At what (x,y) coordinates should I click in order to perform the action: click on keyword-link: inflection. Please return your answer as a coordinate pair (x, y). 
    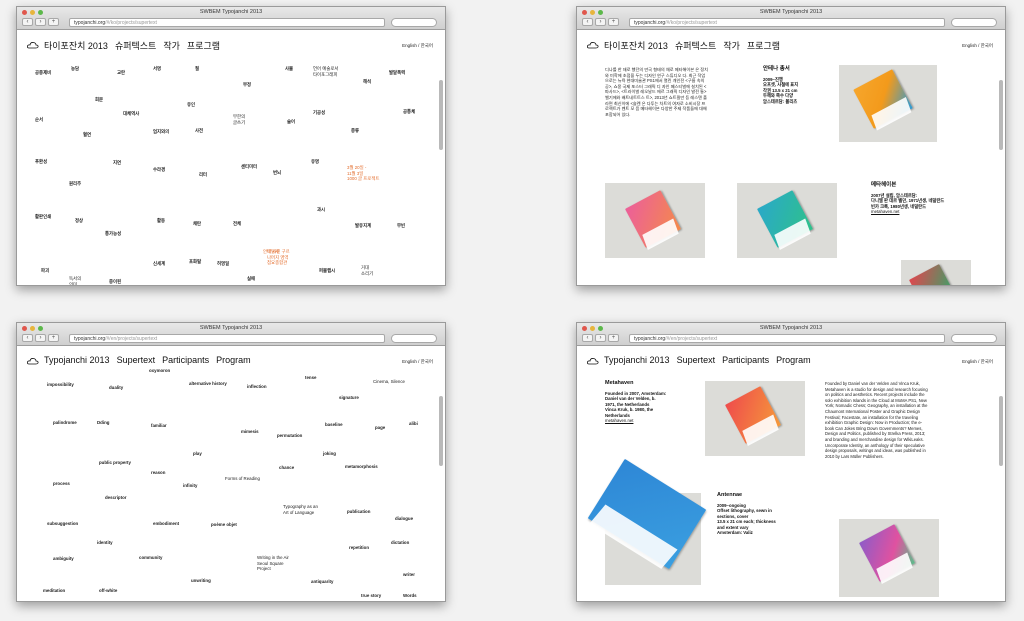
    Looking at the image, I should click on (257, 387).